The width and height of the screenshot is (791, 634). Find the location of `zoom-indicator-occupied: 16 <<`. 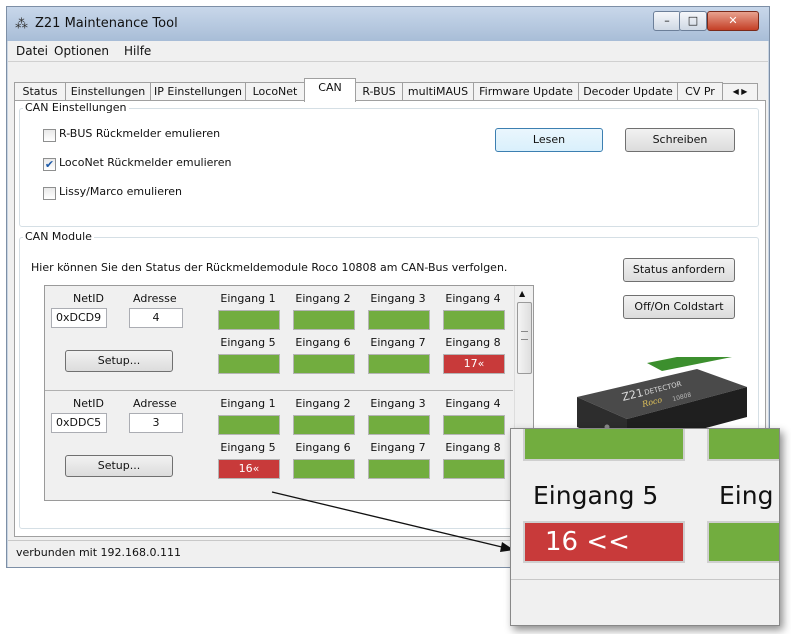

zoom-indicator-occupied: 16 << is located at coordinates (604, 542).